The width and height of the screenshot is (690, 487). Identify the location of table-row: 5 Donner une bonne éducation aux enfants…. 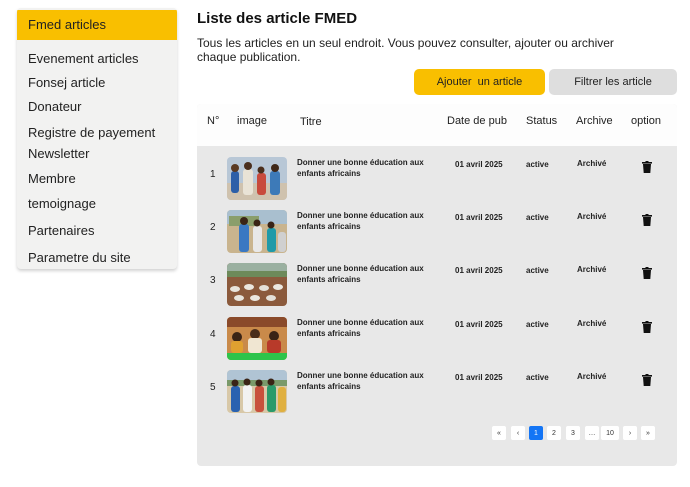
(437, 393).